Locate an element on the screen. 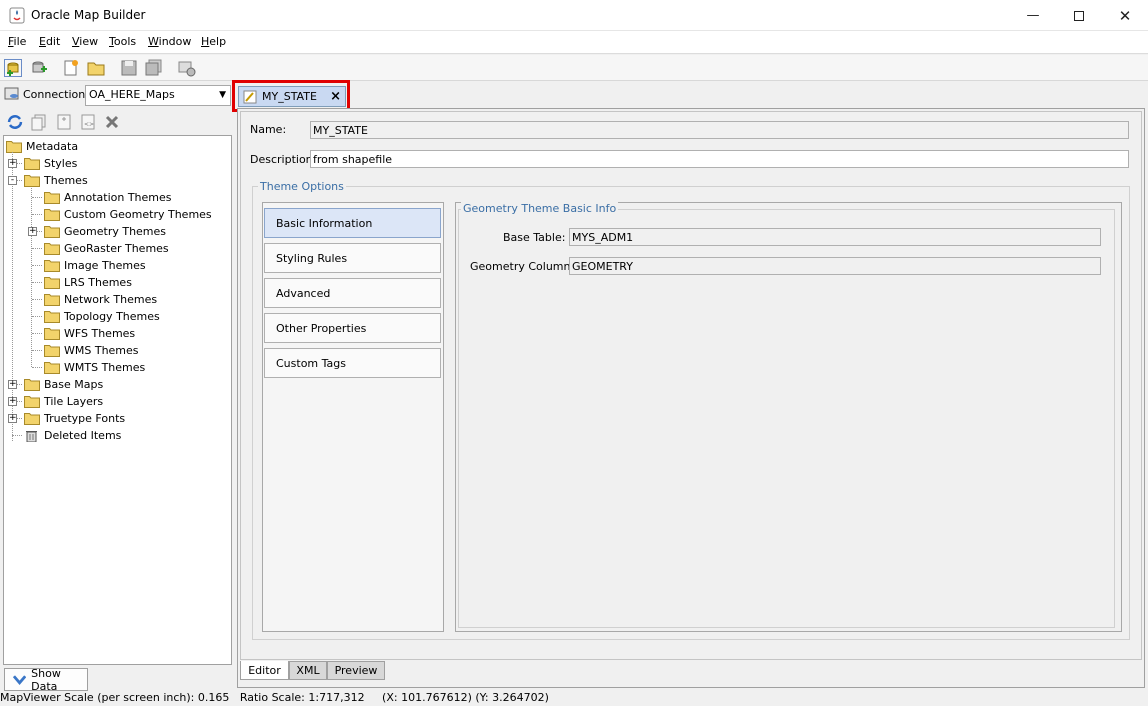  menu-file: File is located at coordinates (17, 41).